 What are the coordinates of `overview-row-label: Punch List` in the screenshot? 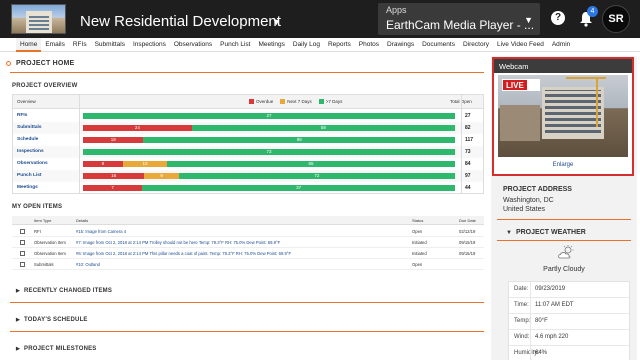 It's located at (29, 175).